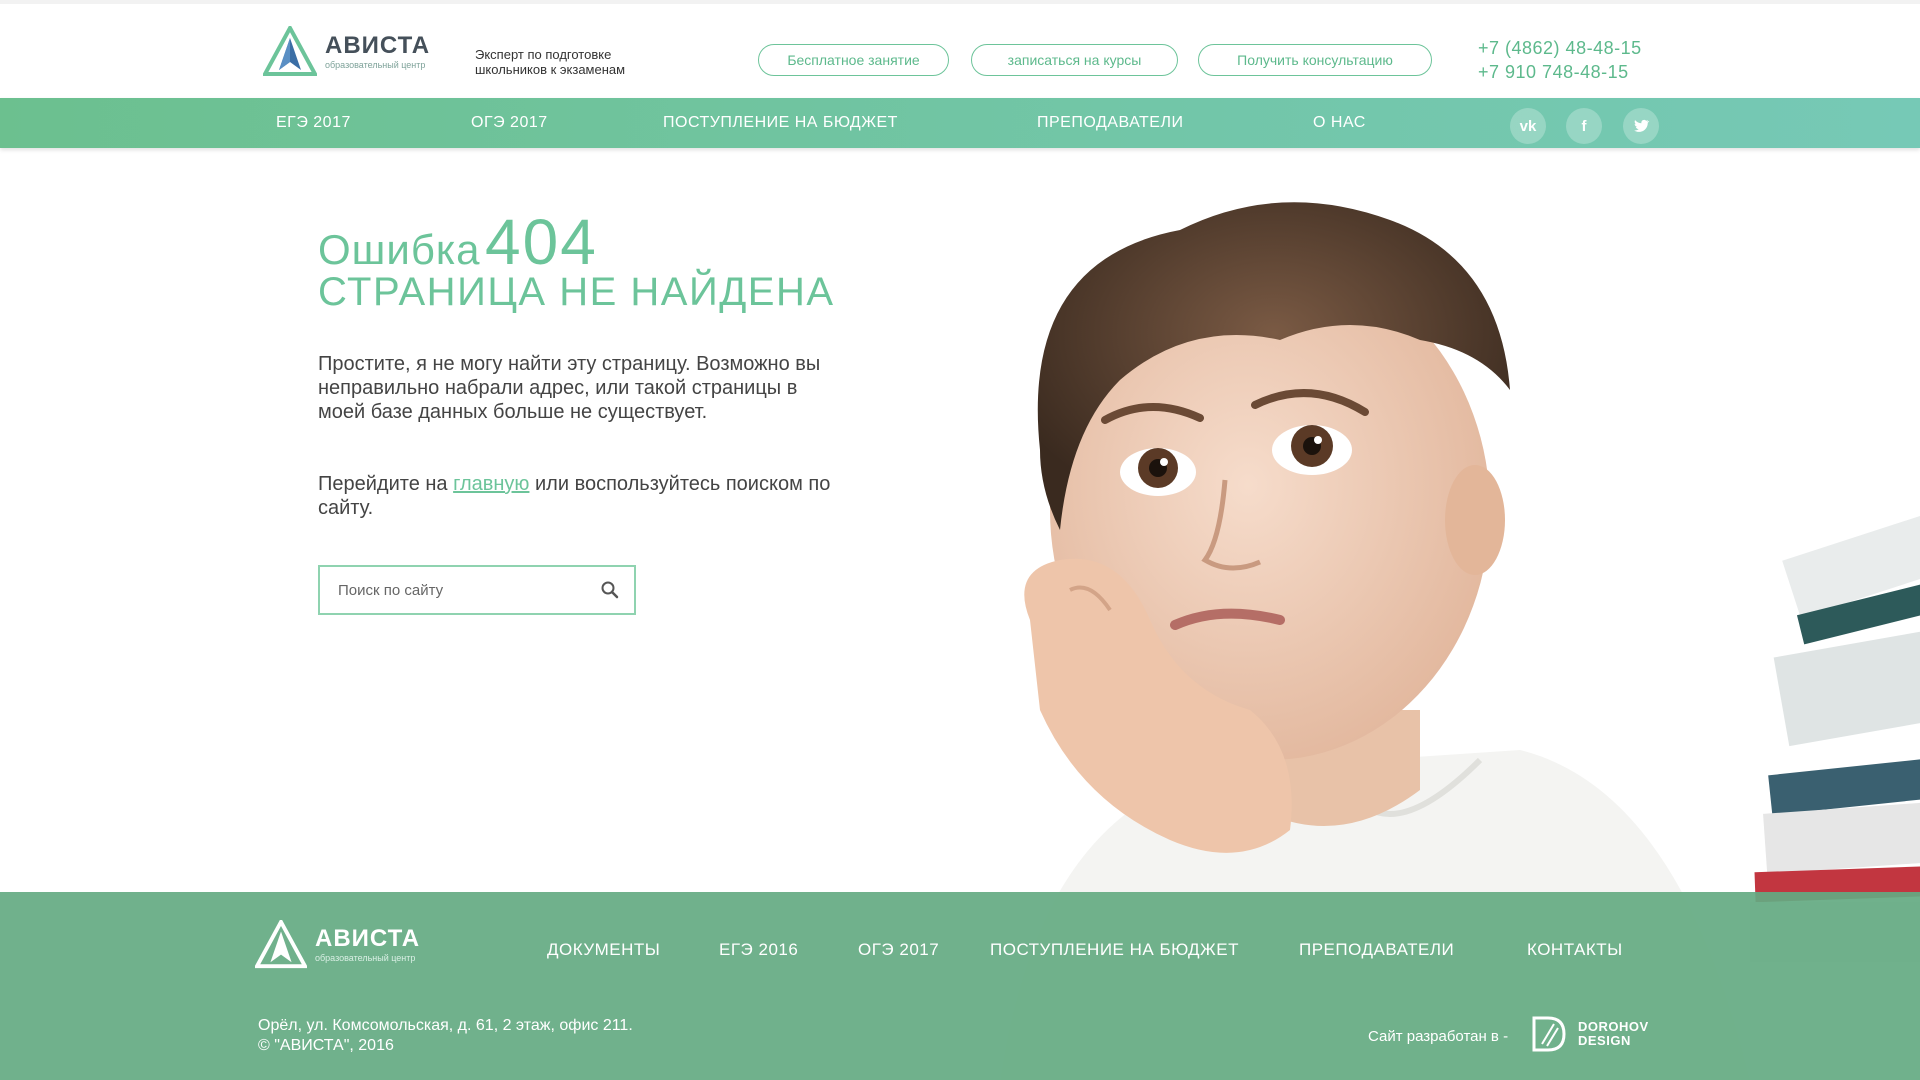 The image size is (1920, 1080). Describe the element at coordinates (281, 944) in the screenshot. I see `footer-logo-icon` at that location.